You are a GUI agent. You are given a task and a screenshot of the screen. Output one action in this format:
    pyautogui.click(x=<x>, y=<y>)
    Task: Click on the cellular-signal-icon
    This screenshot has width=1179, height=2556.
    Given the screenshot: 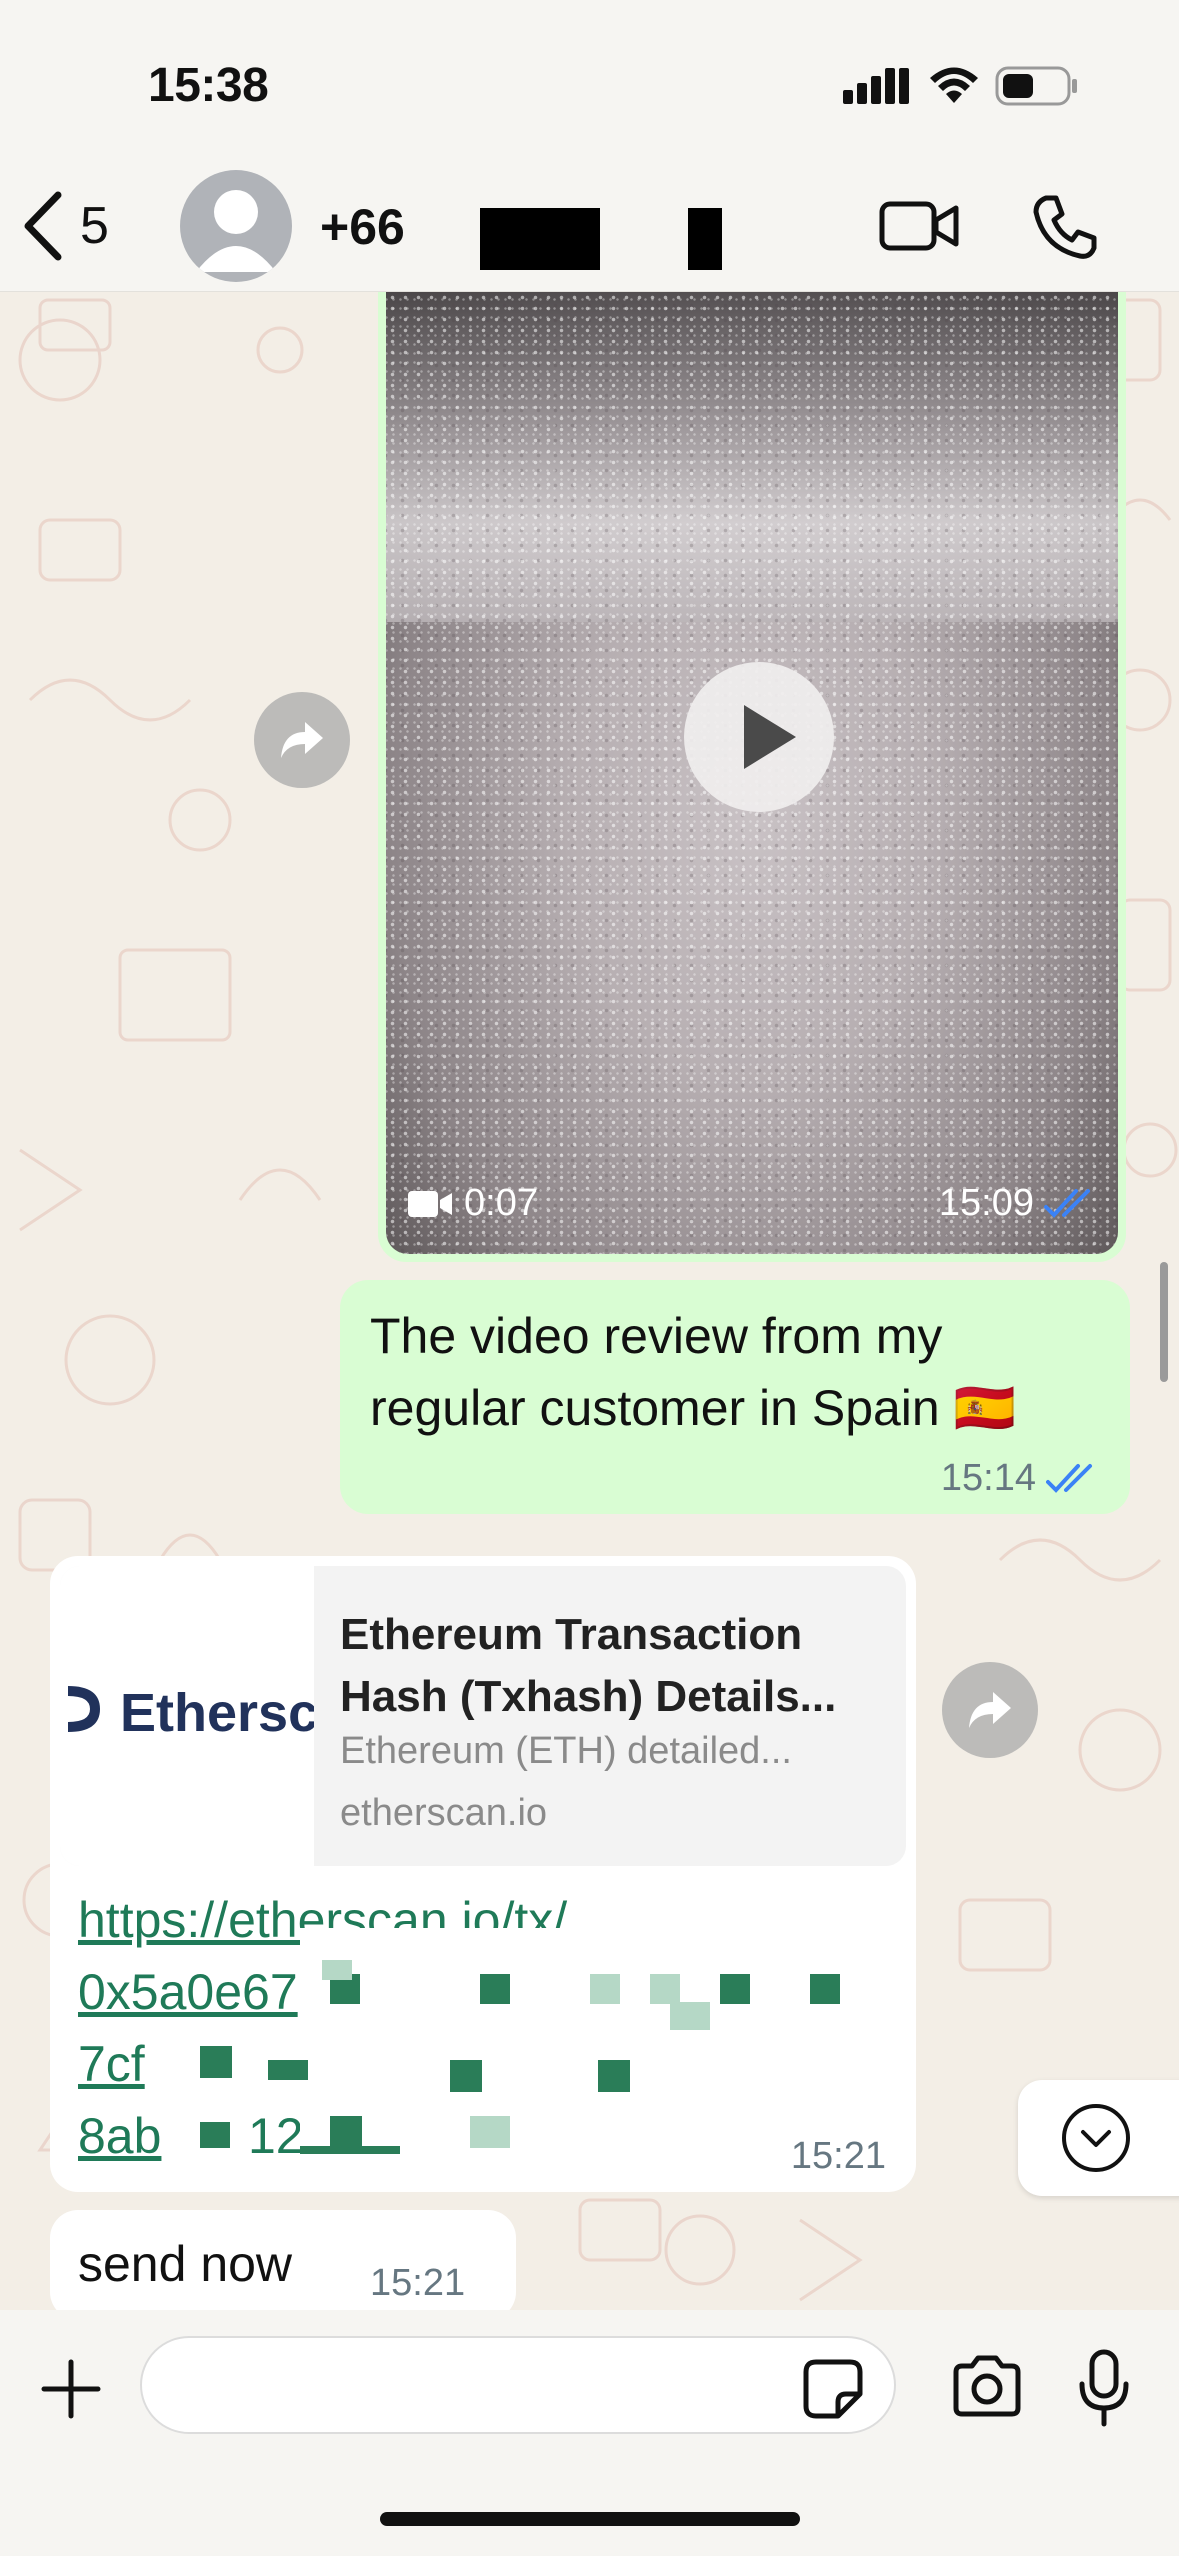 What is the action you would take?
    pyautogui.click(x=876, y=86)
    